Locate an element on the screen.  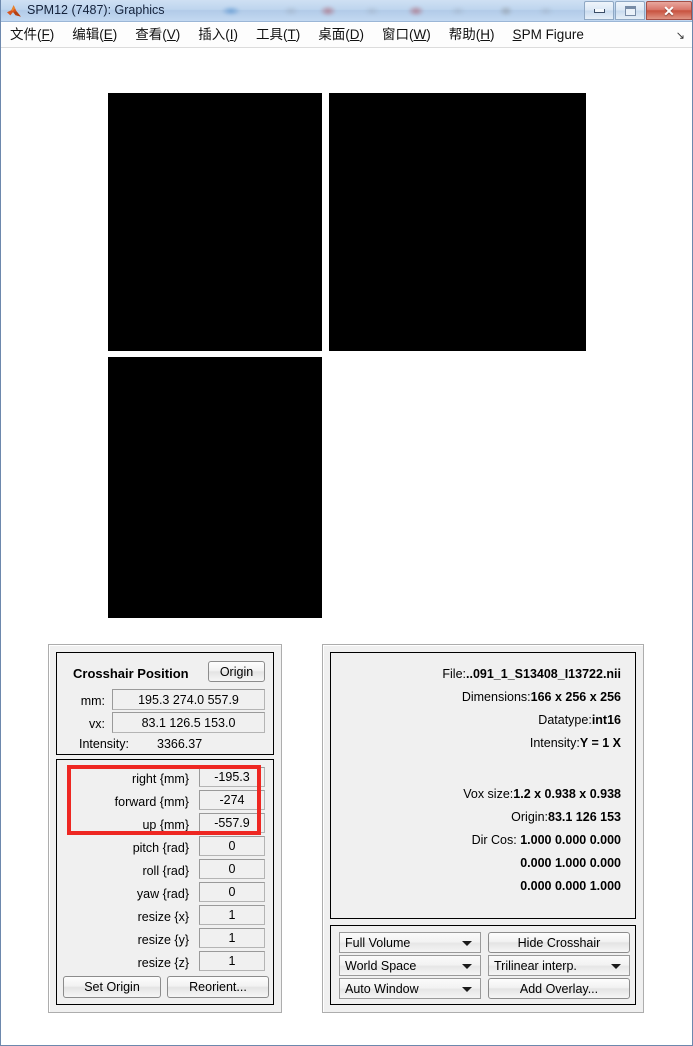
datatype-value: int16 is located at coordinates (606, 720).